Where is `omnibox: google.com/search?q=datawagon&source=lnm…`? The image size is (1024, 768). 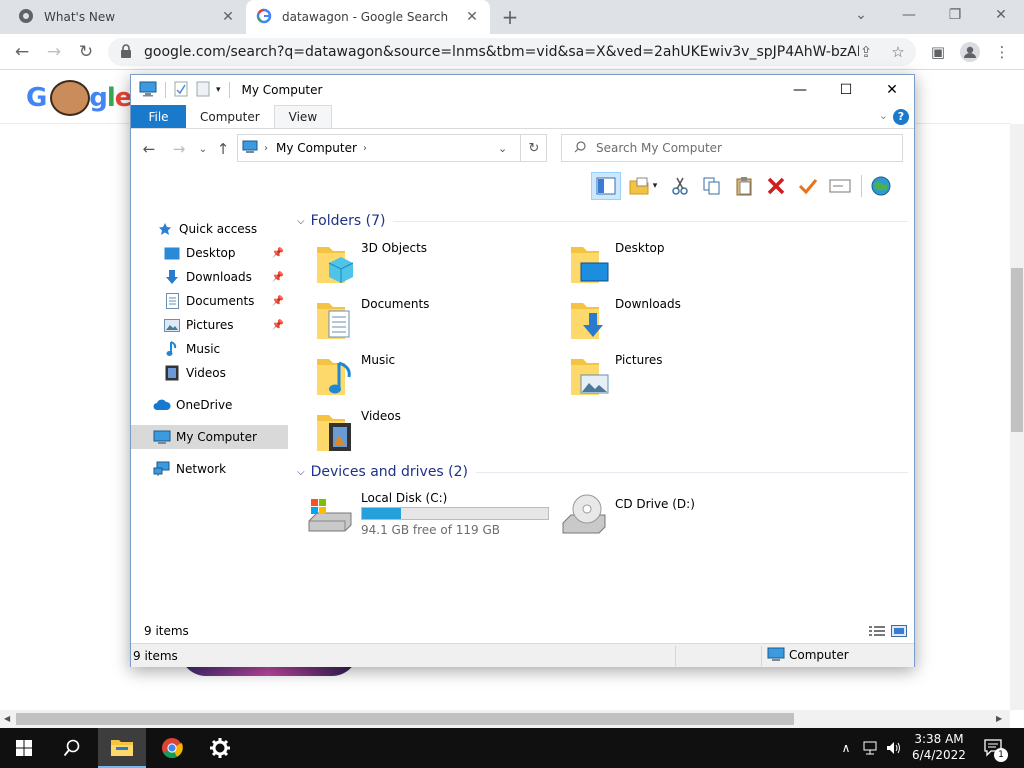
omnibox: google.com/search?q=datawagon&source=lnm… is located at coordinates (512, 52).